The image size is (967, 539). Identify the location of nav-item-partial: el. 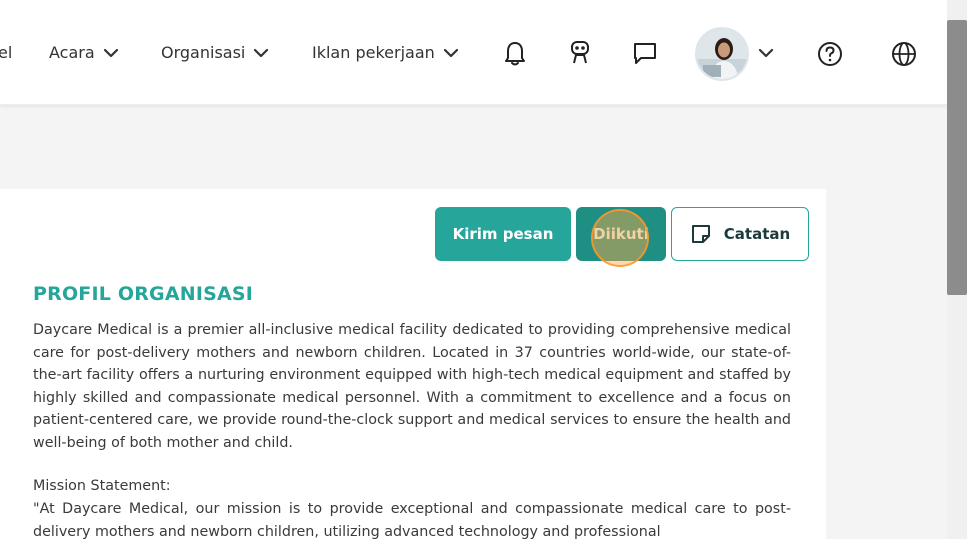
(6, 53).